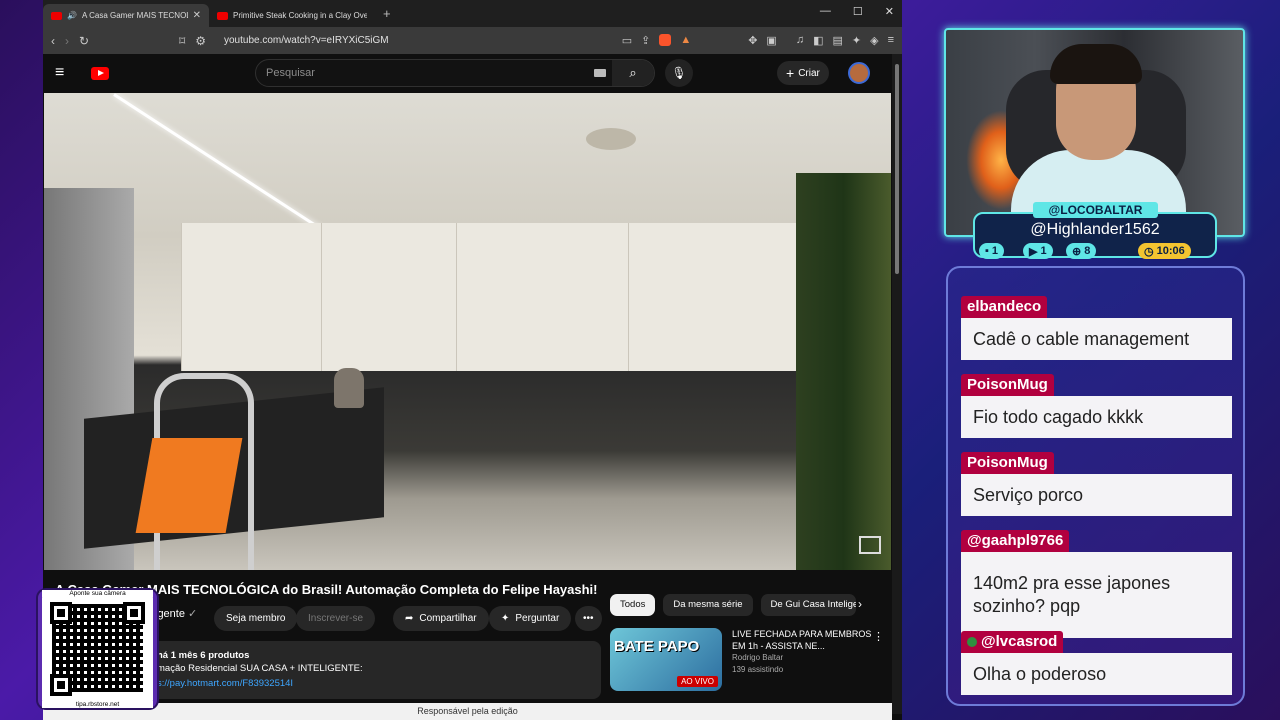  Describe the element at coordinates (870, 545) in the screenshot. I see `watermark-house-icon` at that location.